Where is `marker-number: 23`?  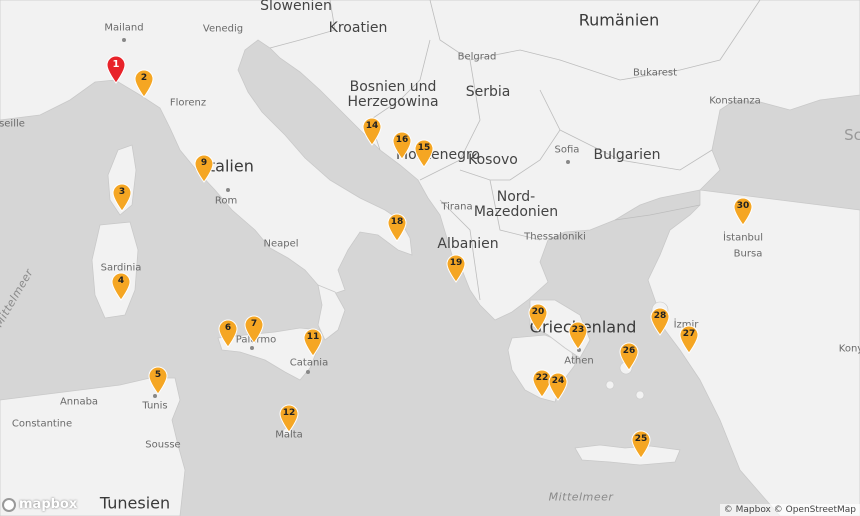 marker-number: 23 is located at coordinates (578, 330).